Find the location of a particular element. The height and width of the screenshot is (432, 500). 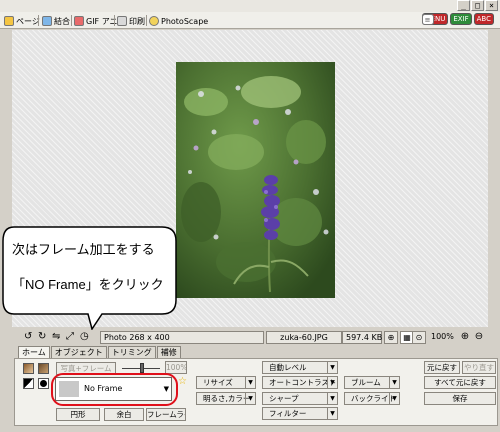

save-button: 保存 is located at coordinates (460, 398).